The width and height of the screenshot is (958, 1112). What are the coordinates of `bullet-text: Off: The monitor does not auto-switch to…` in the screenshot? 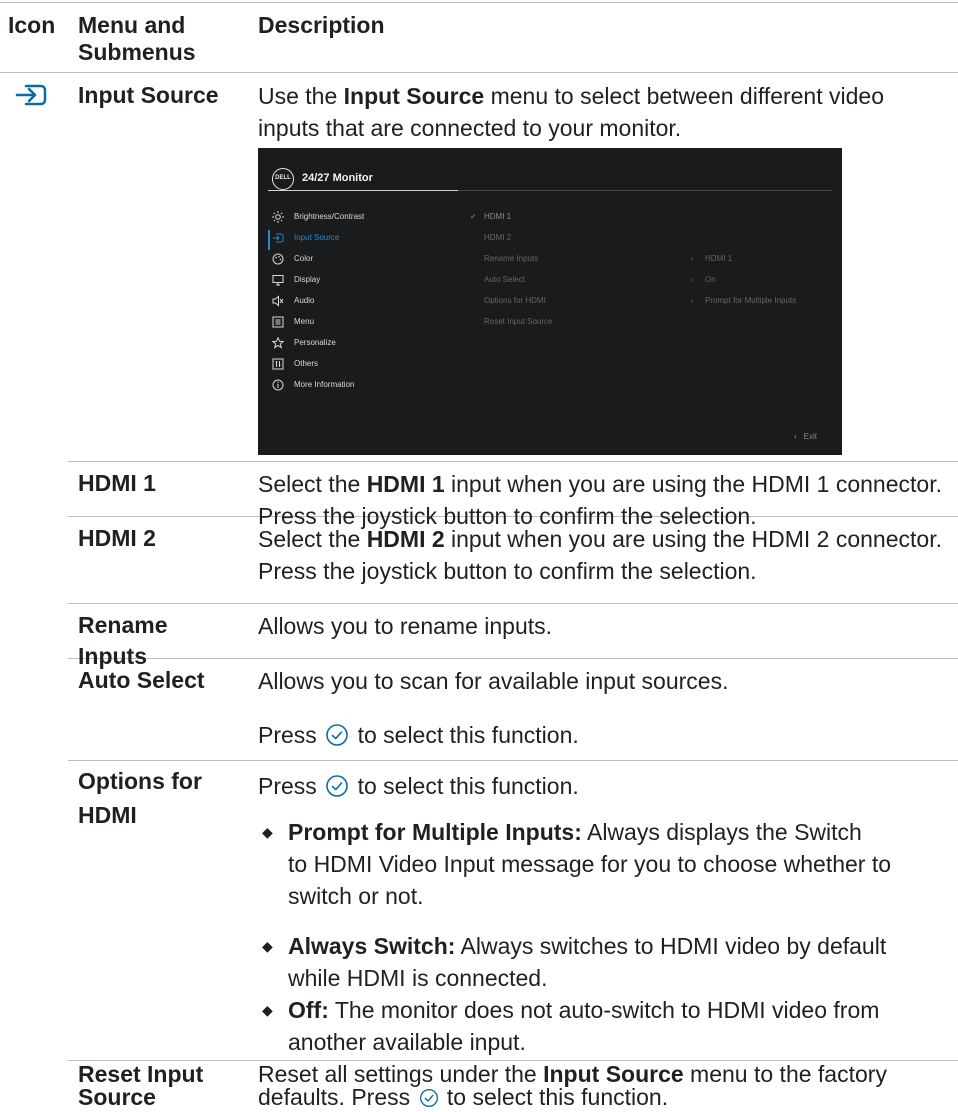 It's located at (620, 1026).